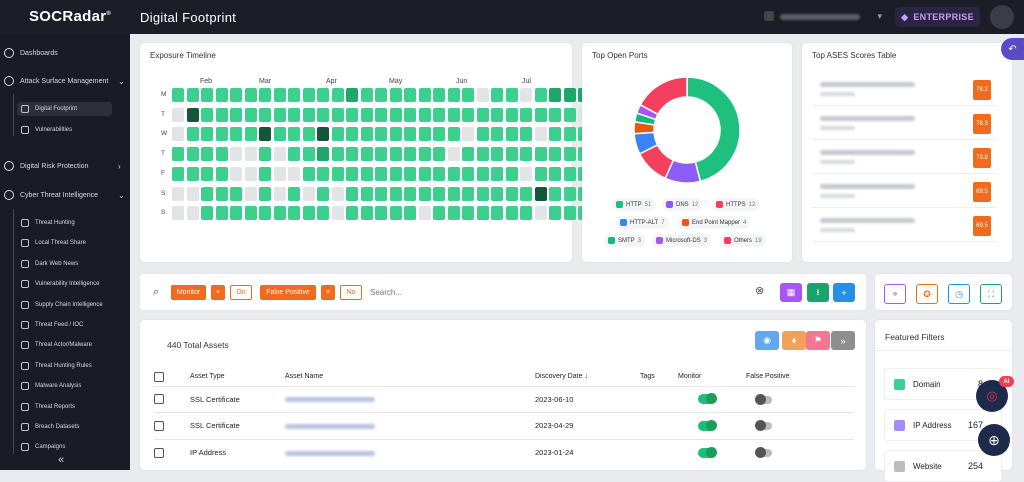  What do you see at coordinates (288, 292) in the screenshot?
I see `false-positive-filter-chip: False Positive` at bounding box center [288, 292].